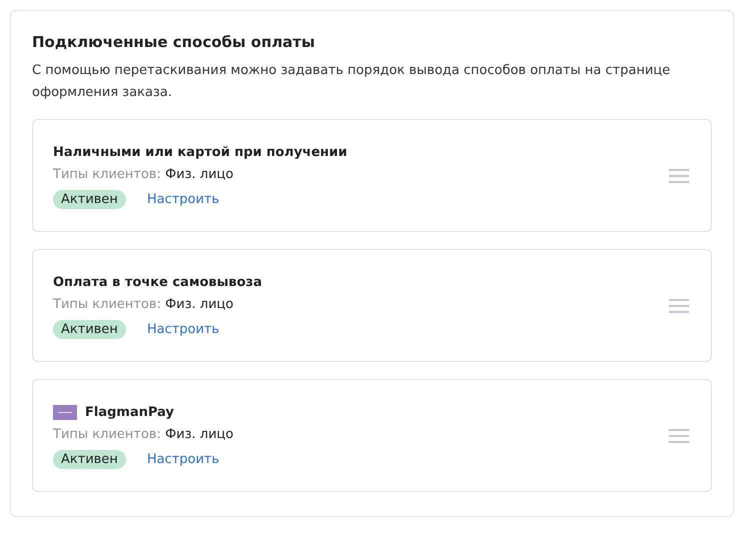 Image resolution: width=738 pixels, height=538 pixels. I want to click on panel-title: Подключенные способы оплаты, so click(174, 42).